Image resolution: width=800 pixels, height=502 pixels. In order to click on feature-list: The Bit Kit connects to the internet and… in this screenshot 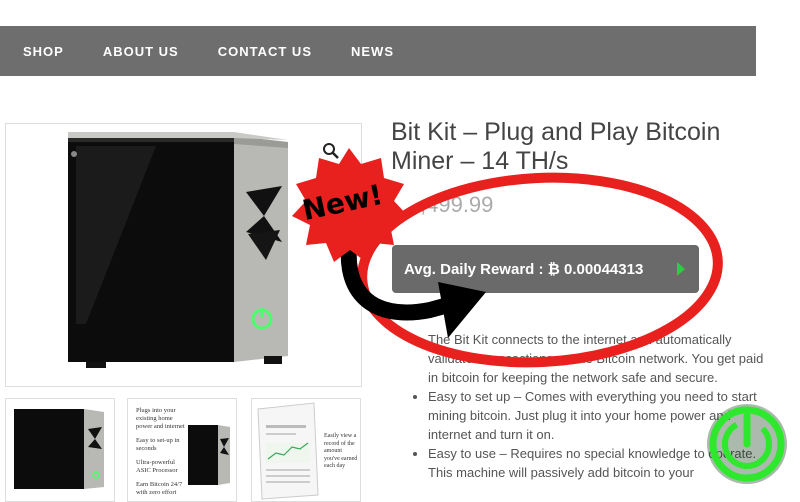, I will do `click(589, 406)`.